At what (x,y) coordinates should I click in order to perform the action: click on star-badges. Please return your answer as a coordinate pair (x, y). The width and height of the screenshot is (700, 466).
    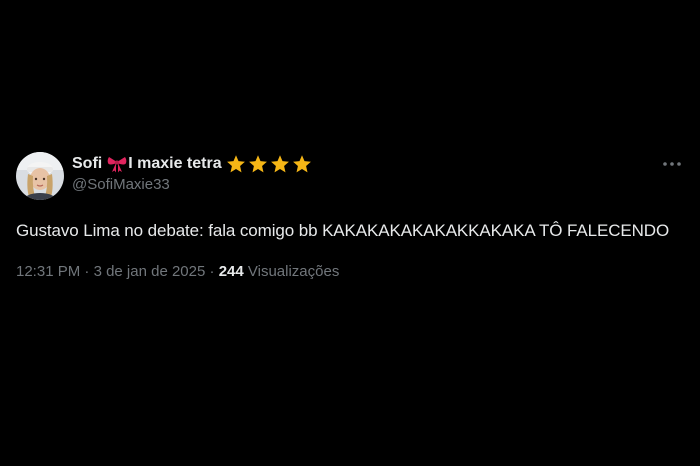
    Looking at the image, I should click on (269, 164).